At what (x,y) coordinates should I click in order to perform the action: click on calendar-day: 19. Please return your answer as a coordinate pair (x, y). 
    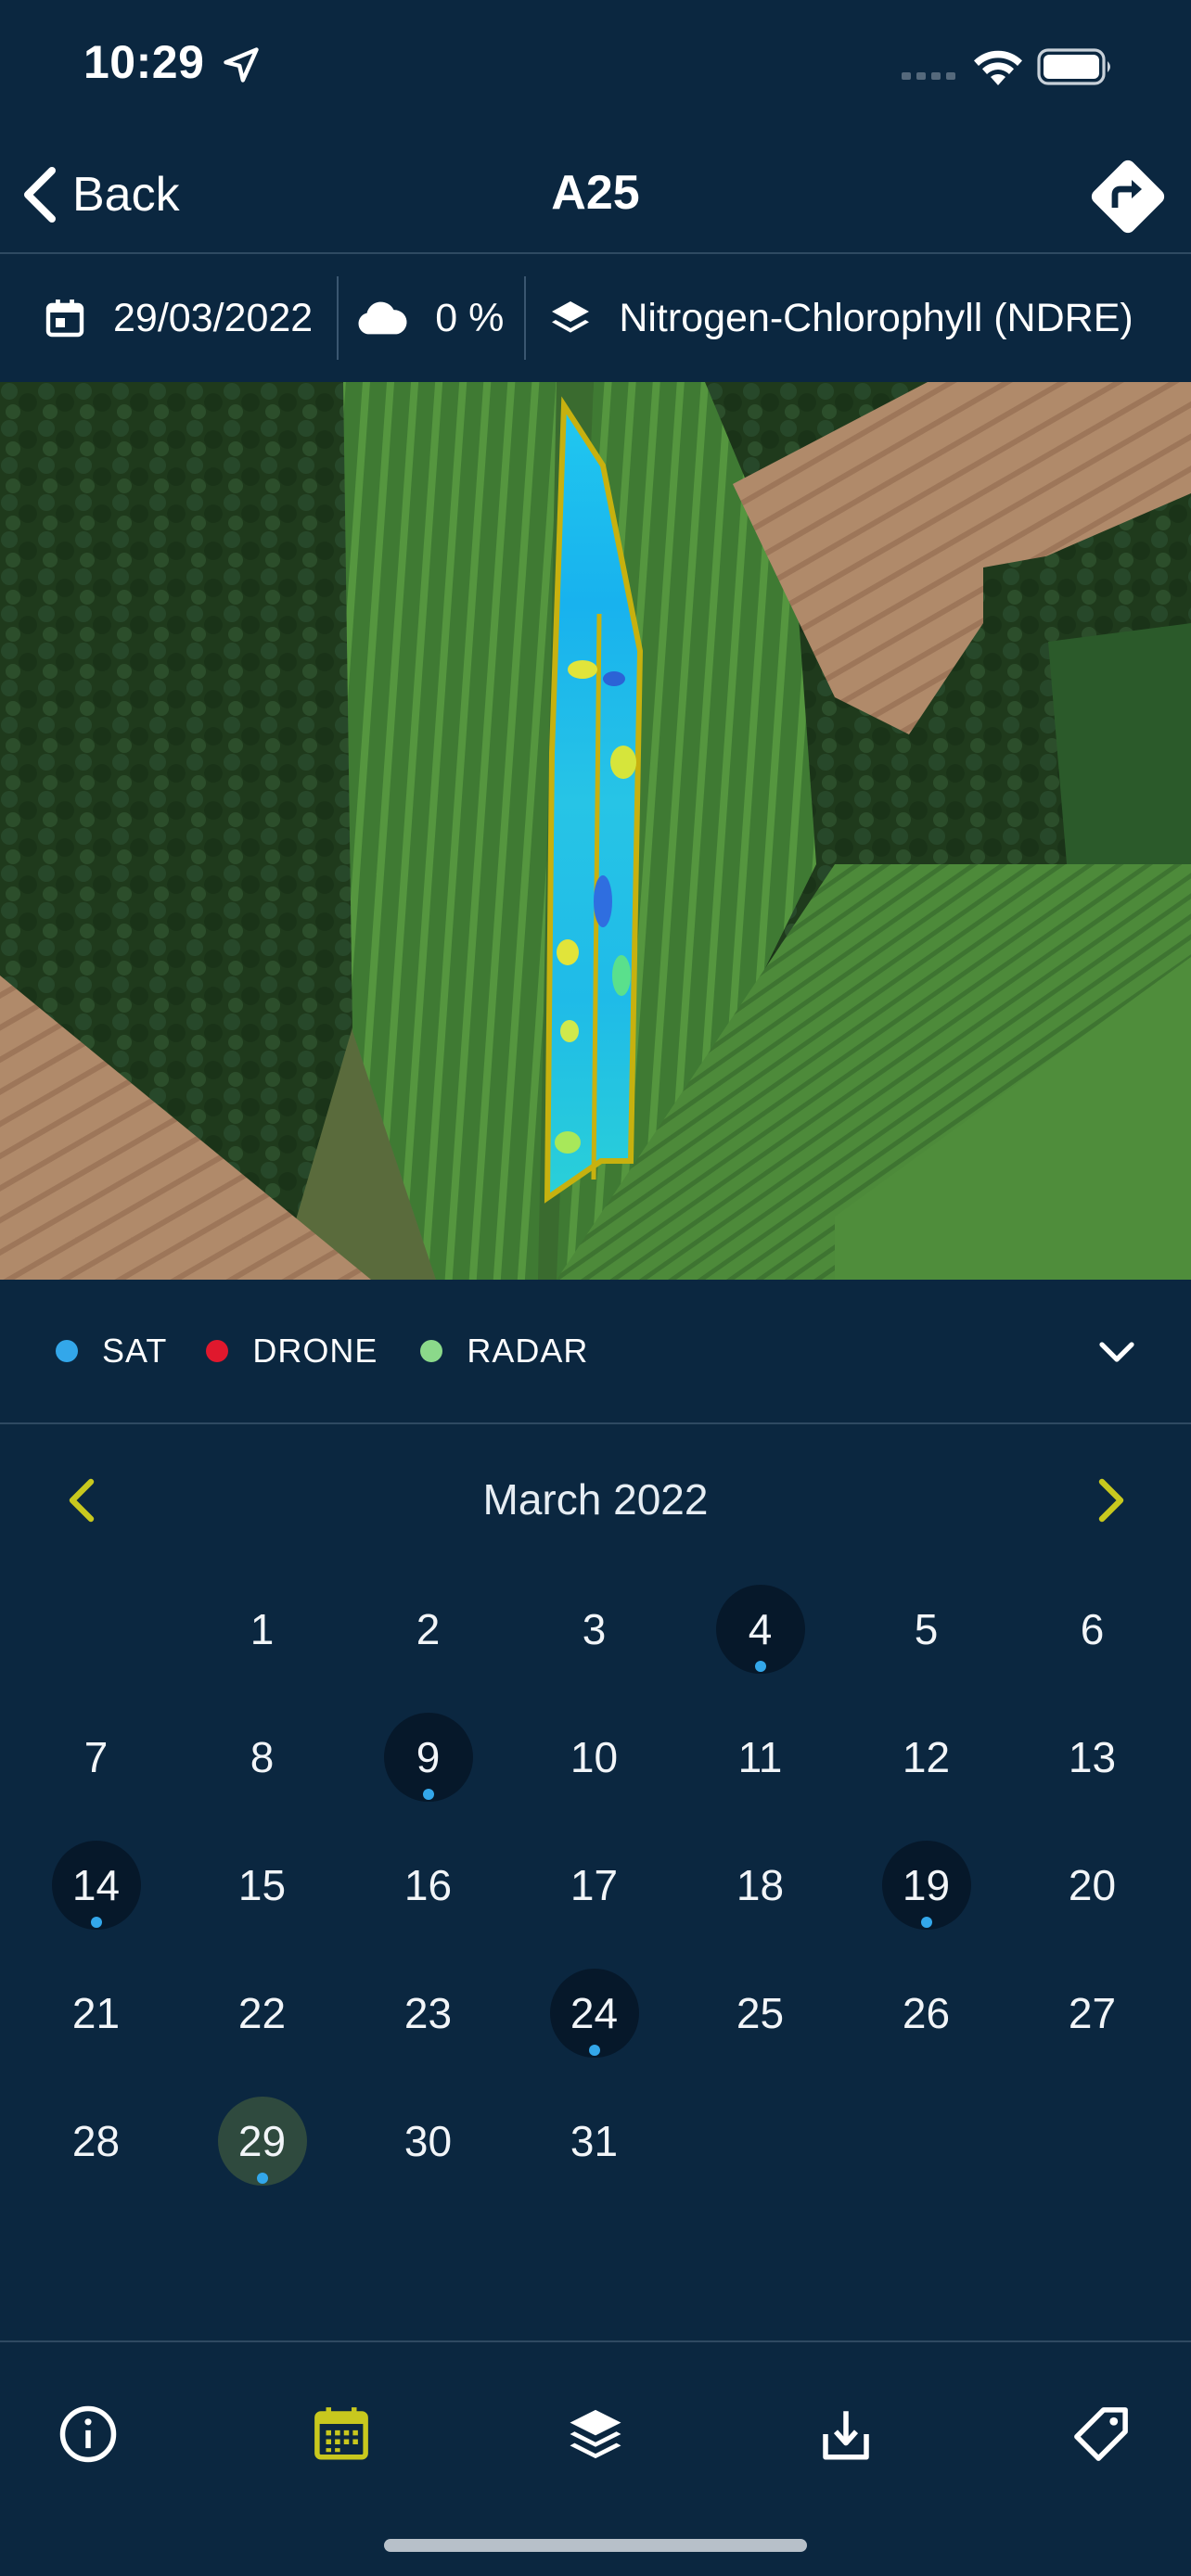
    Looking at the image, I should click on (926, 1885).